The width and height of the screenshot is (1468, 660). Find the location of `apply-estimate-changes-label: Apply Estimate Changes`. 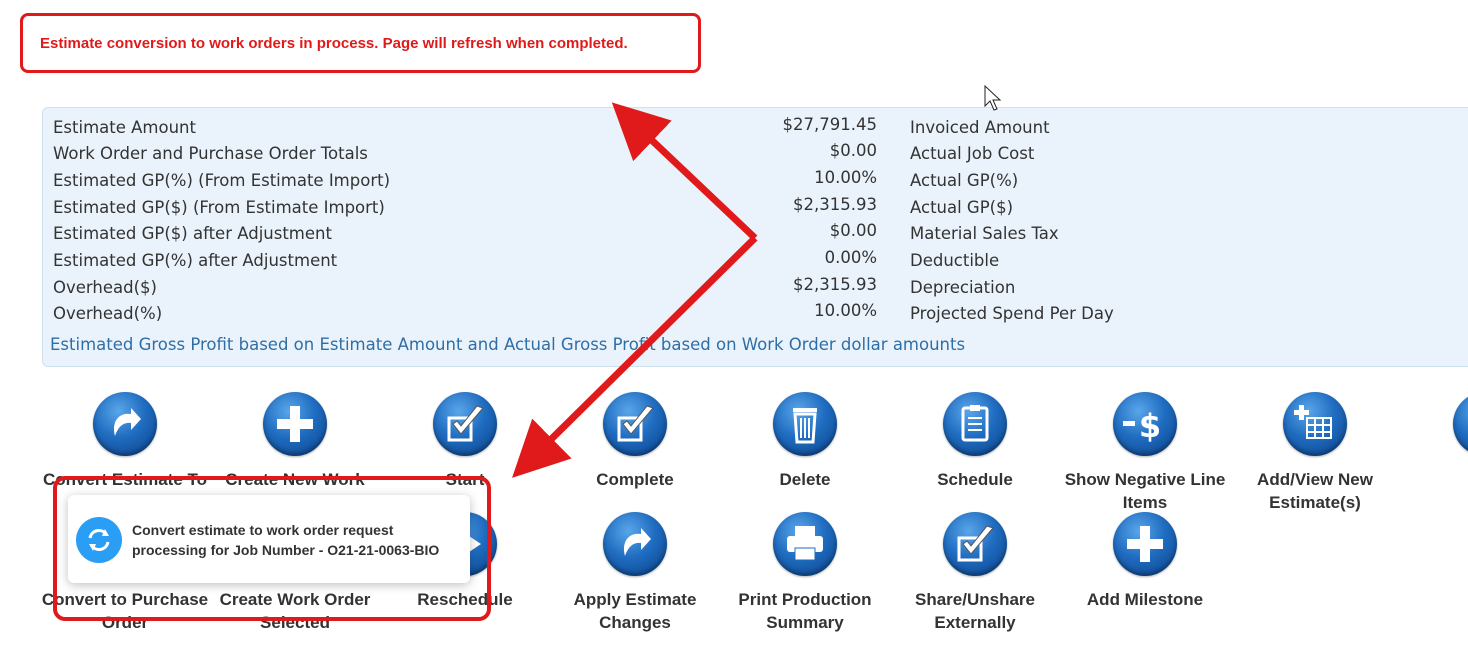

apply-estimate-changes-label: Apply Estimate Changes is located at coordinates (635, 611).